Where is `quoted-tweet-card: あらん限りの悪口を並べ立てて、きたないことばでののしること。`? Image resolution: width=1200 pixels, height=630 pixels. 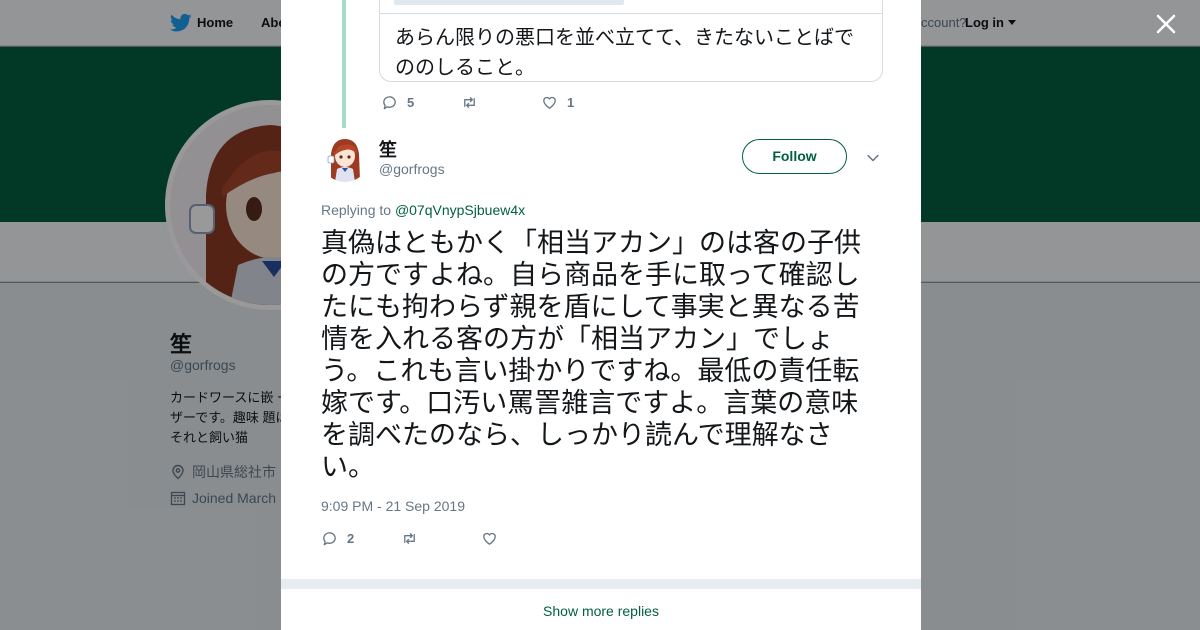 quoted-tweet-card: あらん限りの悪口を並べ立てて、きたないことばでののしること。 is located at coordinates (631, 41).